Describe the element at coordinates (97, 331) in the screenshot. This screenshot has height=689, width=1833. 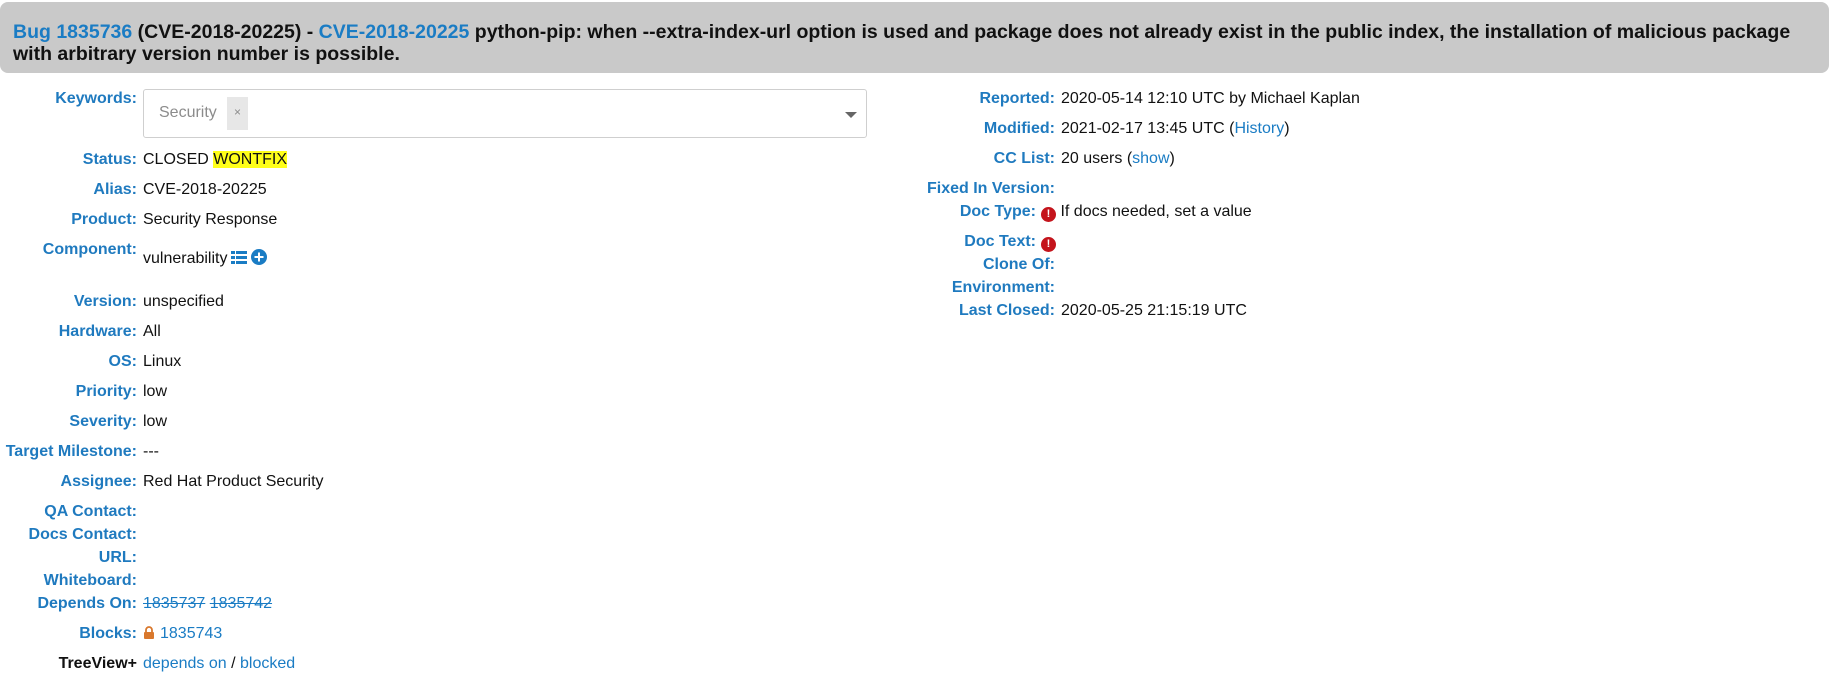
I see `hardware-label: Hardware:` at that location.